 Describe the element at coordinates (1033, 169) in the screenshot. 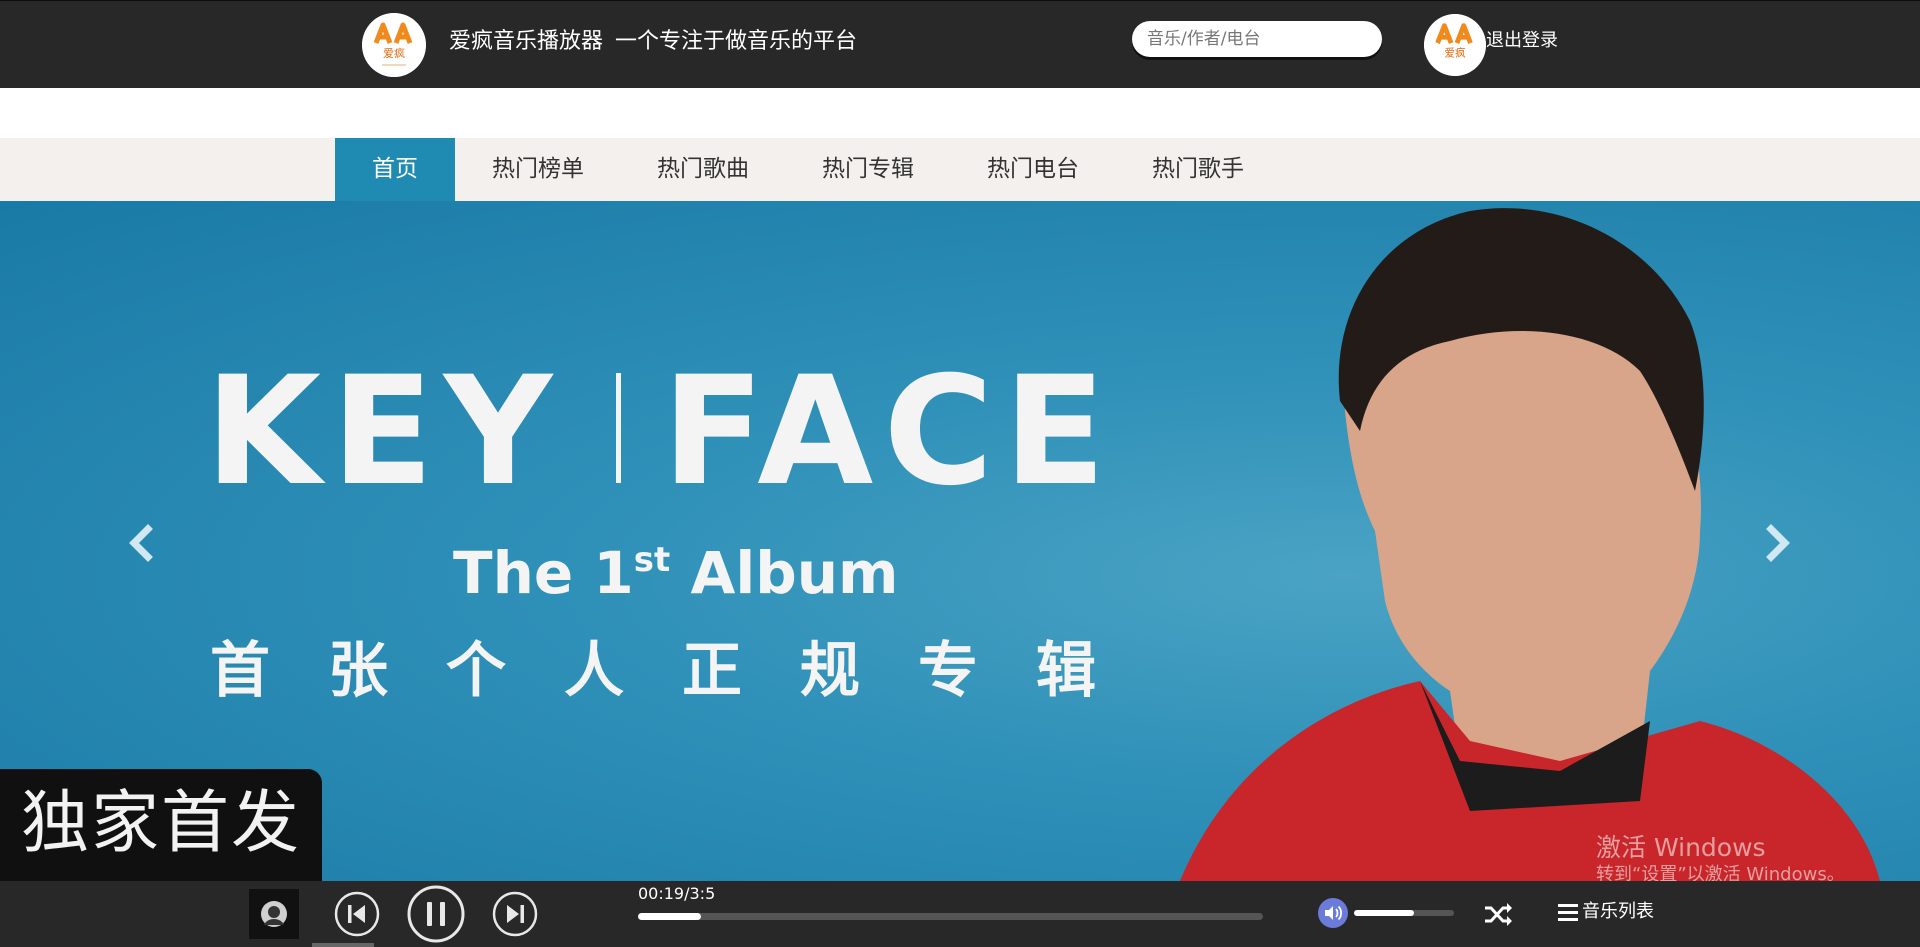

I see `nav-item-hot-radio: 热门电台` at that location.